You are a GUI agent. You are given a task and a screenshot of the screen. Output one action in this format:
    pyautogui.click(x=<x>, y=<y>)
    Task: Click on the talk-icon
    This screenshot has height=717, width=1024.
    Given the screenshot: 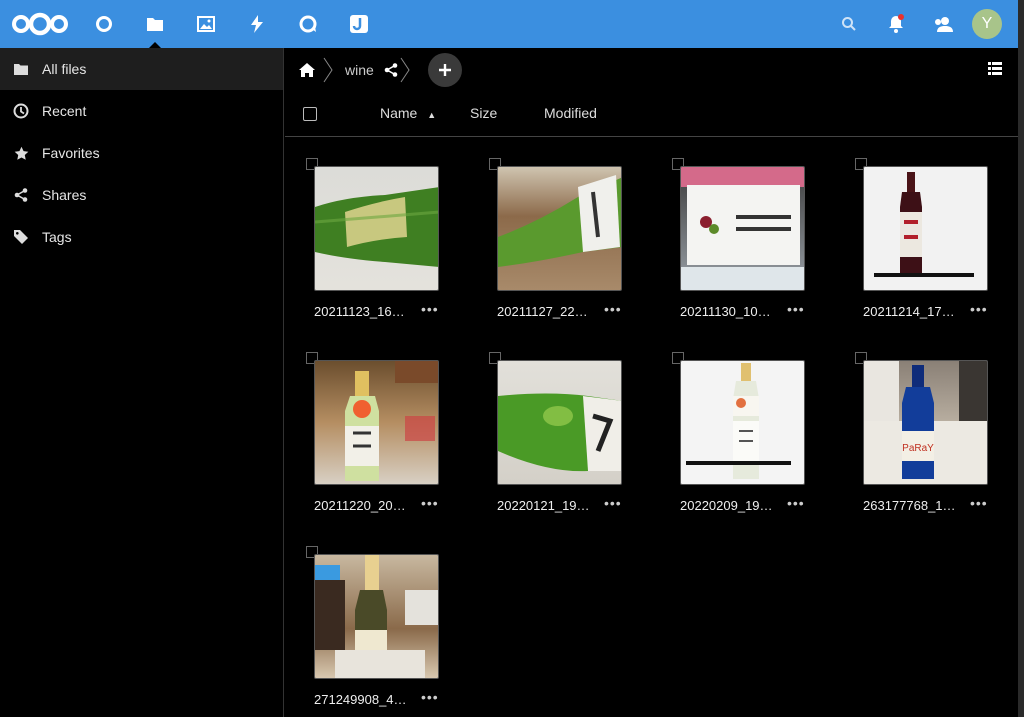 What is the action you would take?
    pyautogui.click(x=307, y=24)
    